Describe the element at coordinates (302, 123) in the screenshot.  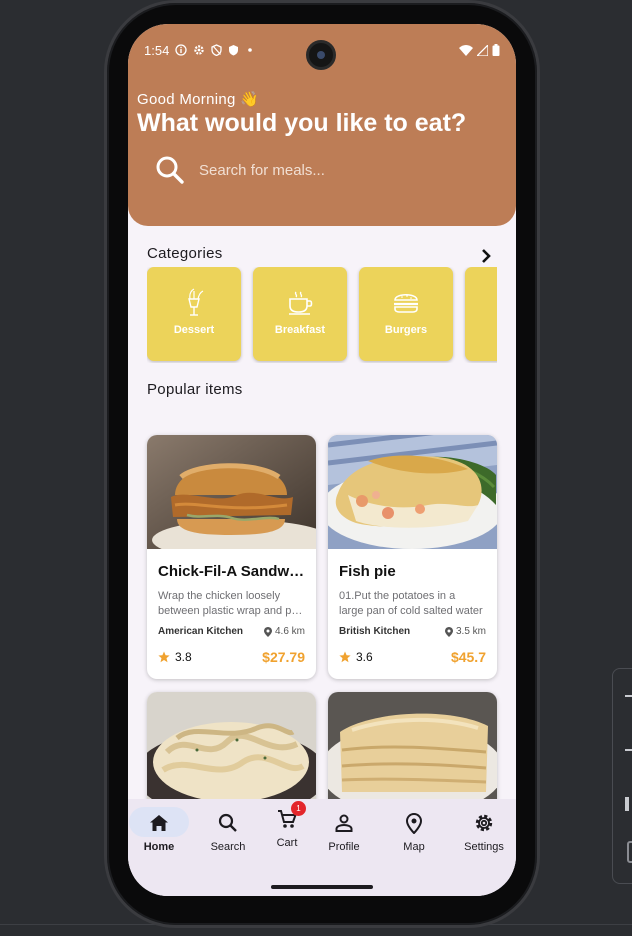
I see `page-title: What would you like to eat?` at that location.